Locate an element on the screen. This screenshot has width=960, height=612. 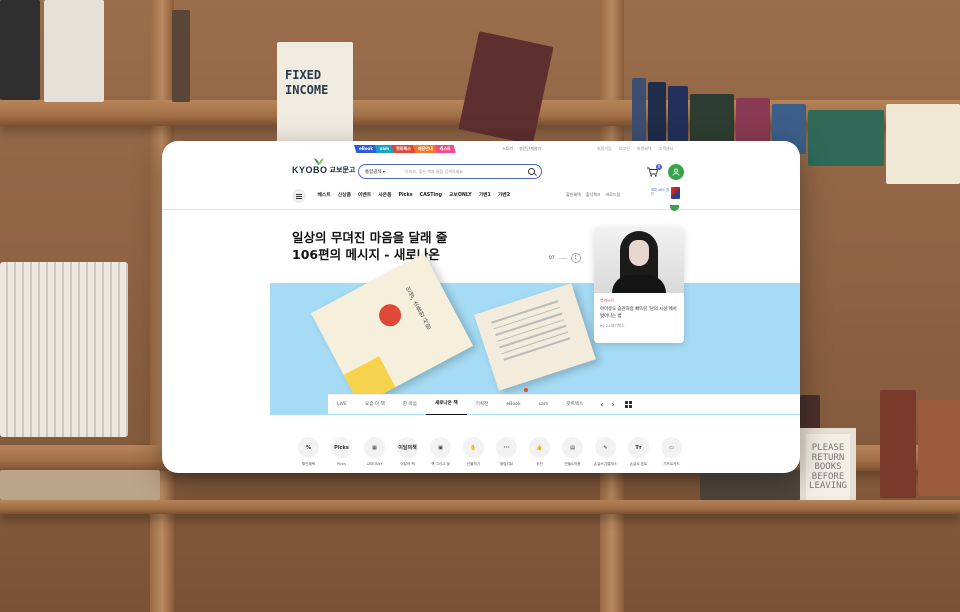
login-link: 로그인 is located at coordinates (624, 149).